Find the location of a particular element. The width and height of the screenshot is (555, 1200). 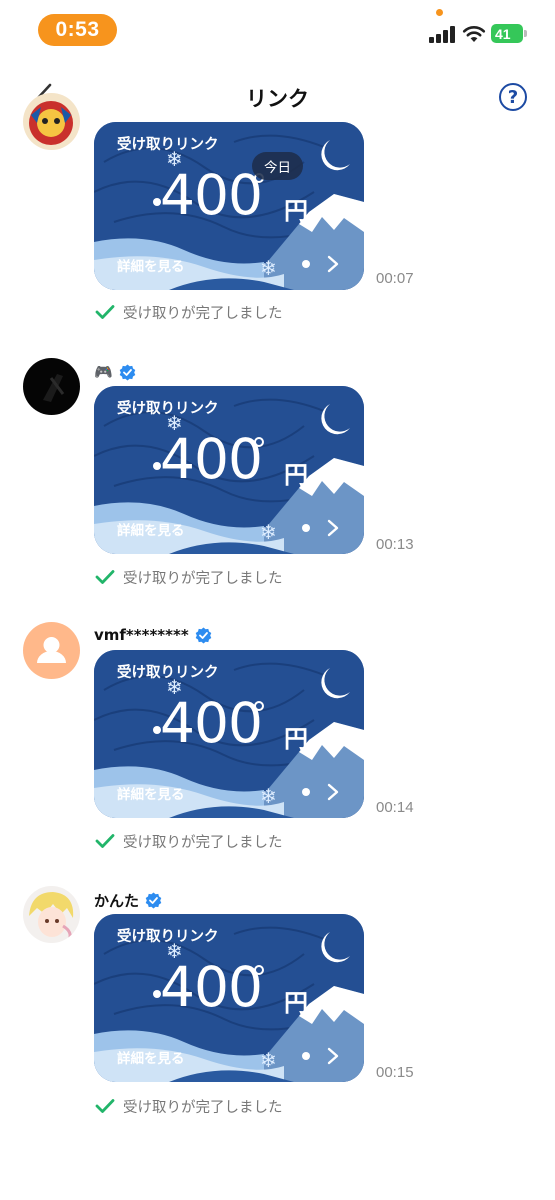

sender-name: かんた is located at coordinates (117, 900).